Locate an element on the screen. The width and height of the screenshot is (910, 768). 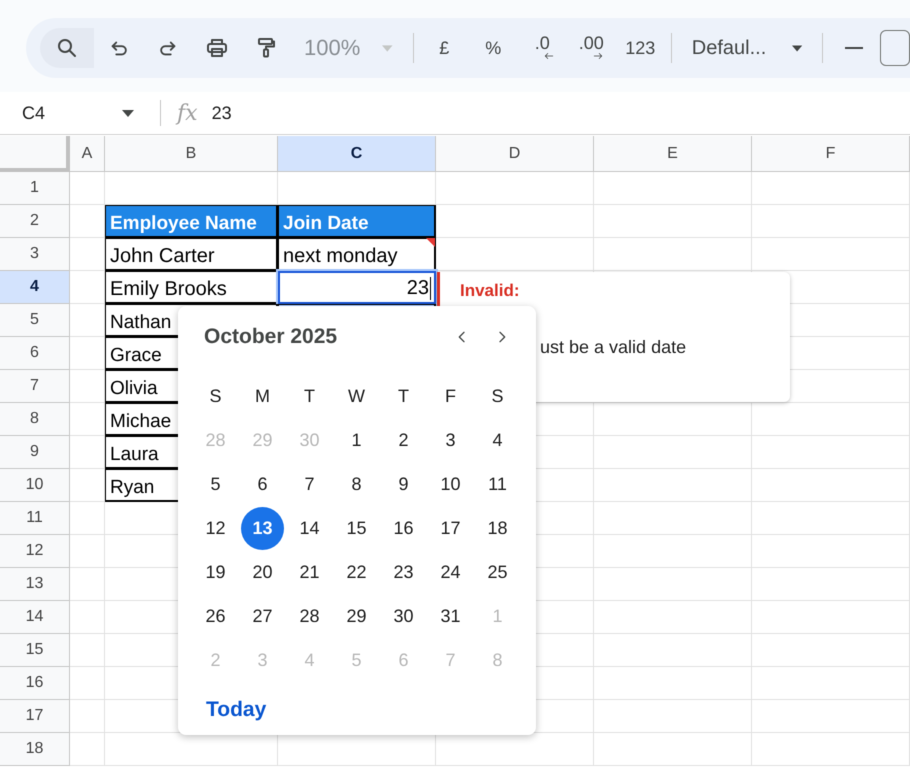
calendar-day: 12 is located at coordinates (215, 528).